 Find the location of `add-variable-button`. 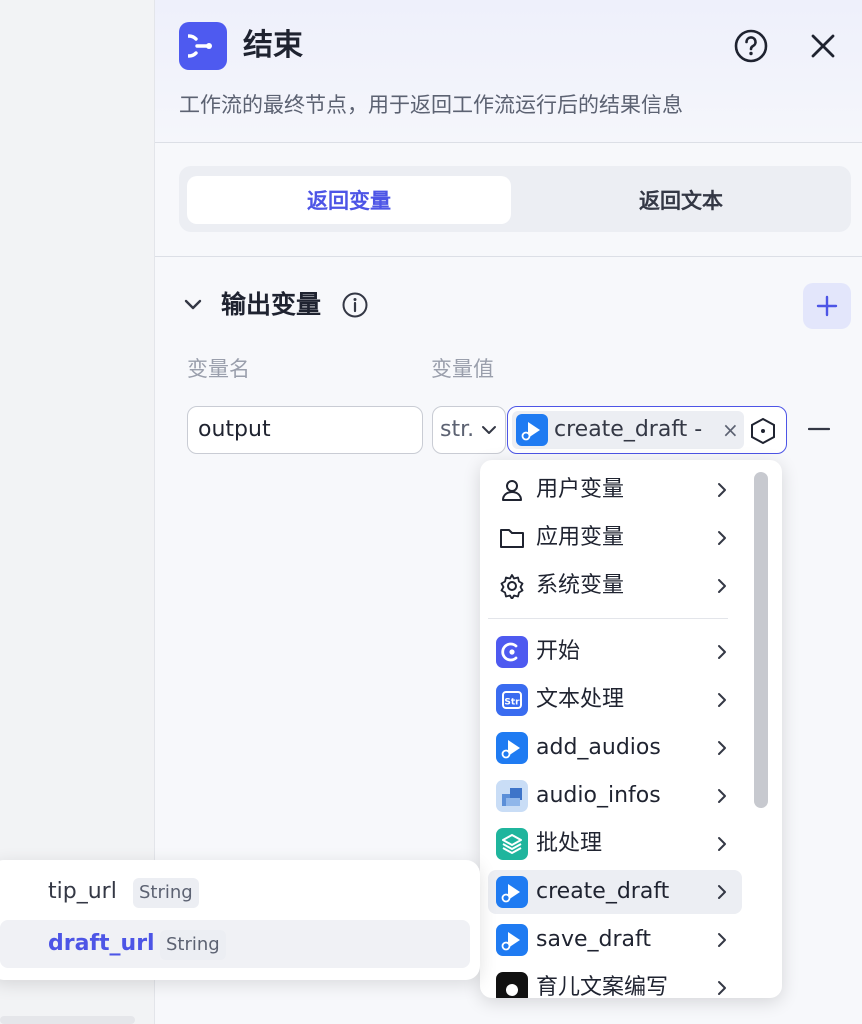

add-variable-button is located at coordinates (827, 306).